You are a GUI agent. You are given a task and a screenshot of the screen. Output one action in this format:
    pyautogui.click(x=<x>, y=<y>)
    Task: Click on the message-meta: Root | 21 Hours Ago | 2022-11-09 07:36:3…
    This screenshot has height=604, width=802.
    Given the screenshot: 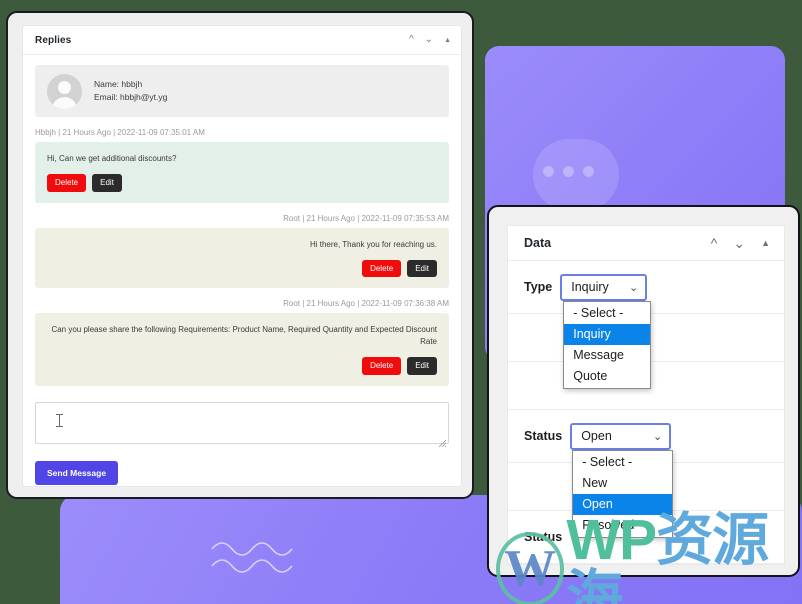 What is the action you would take?
    pyautogui.click(x=366, y=304)
    